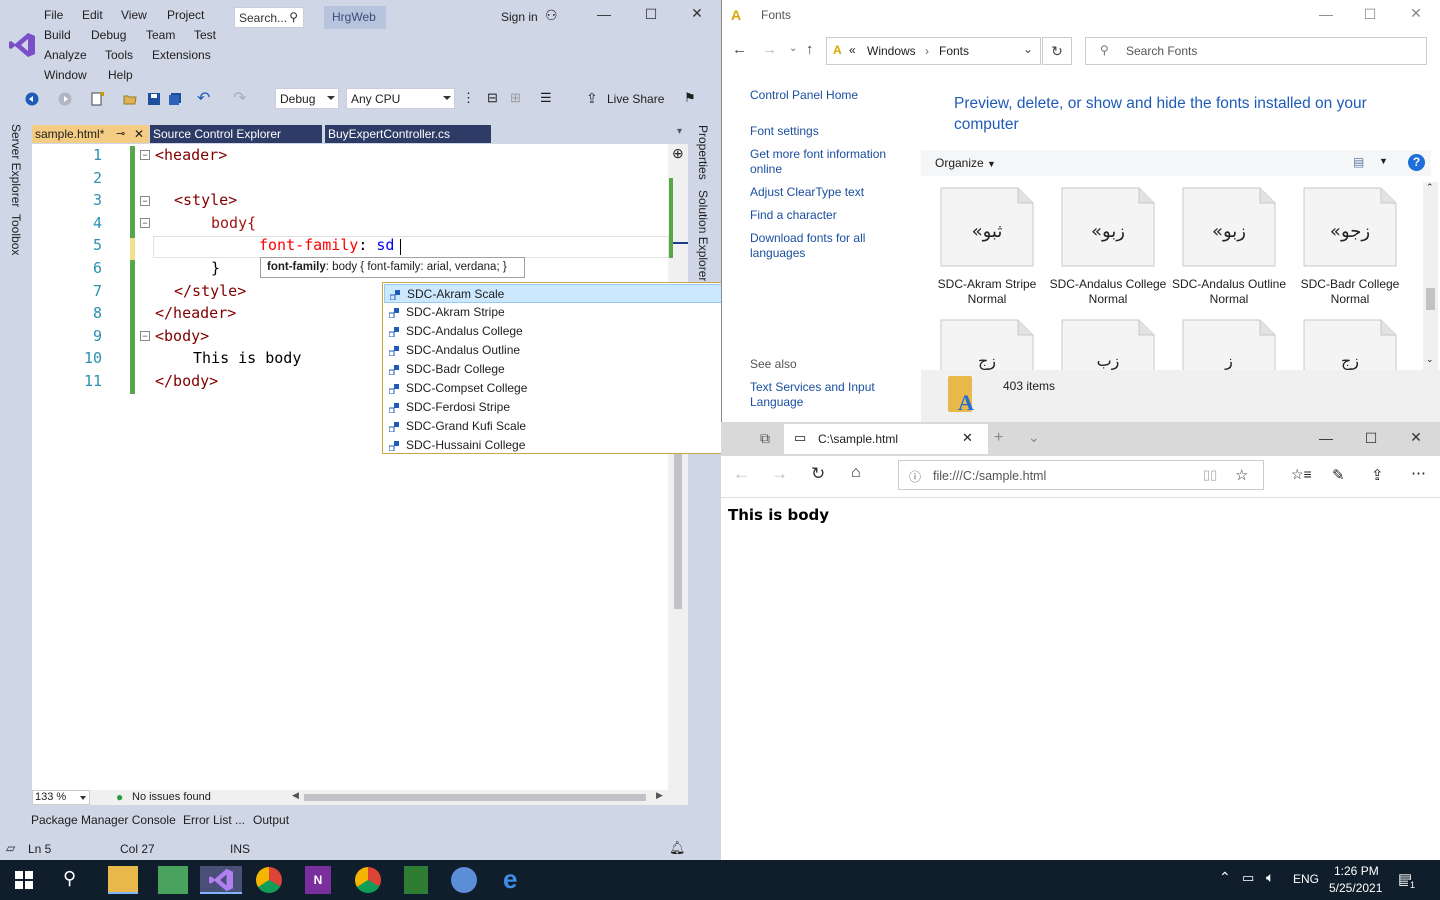  What do you see at coordinates (967, 438) in the screenshot?
I see `close-tab-icon: ✕` at bounding box center [967, 438].